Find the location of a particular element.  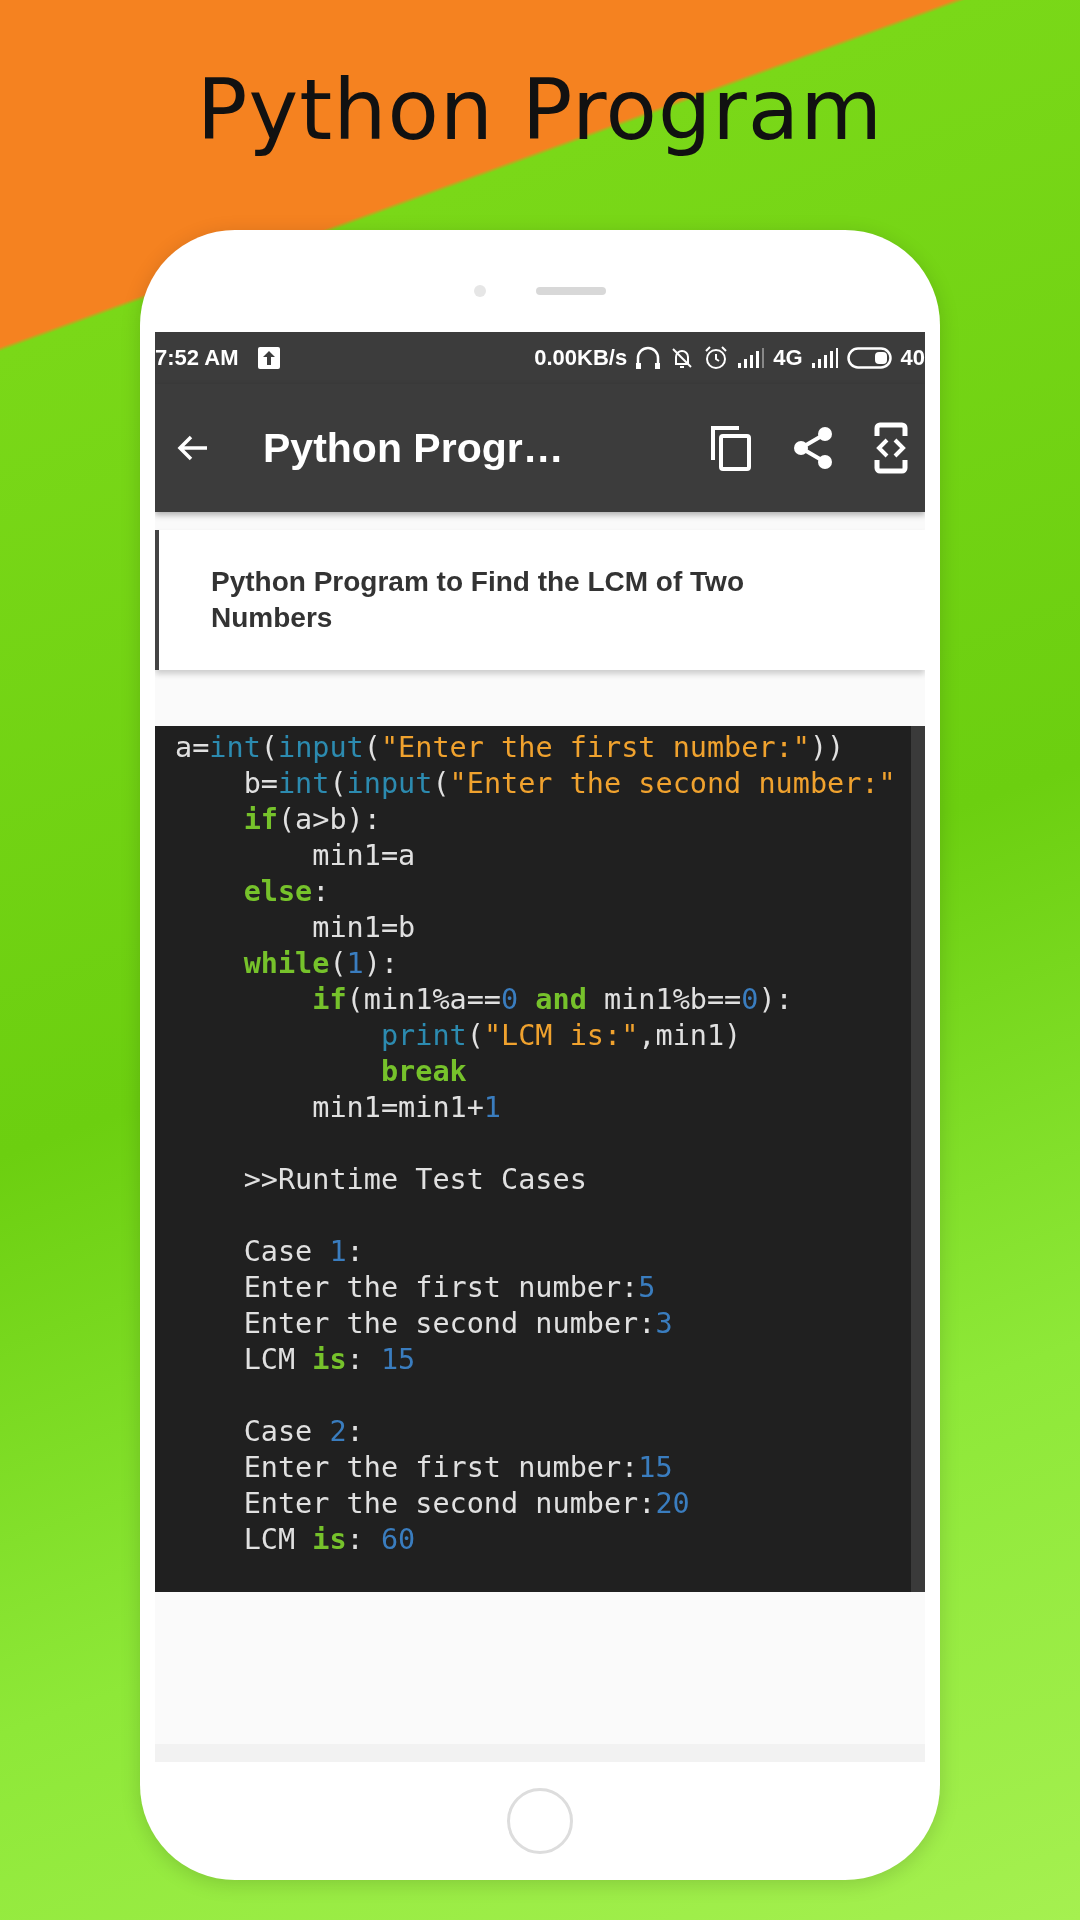

code-screen-icon is located at coordinates (891, 448).